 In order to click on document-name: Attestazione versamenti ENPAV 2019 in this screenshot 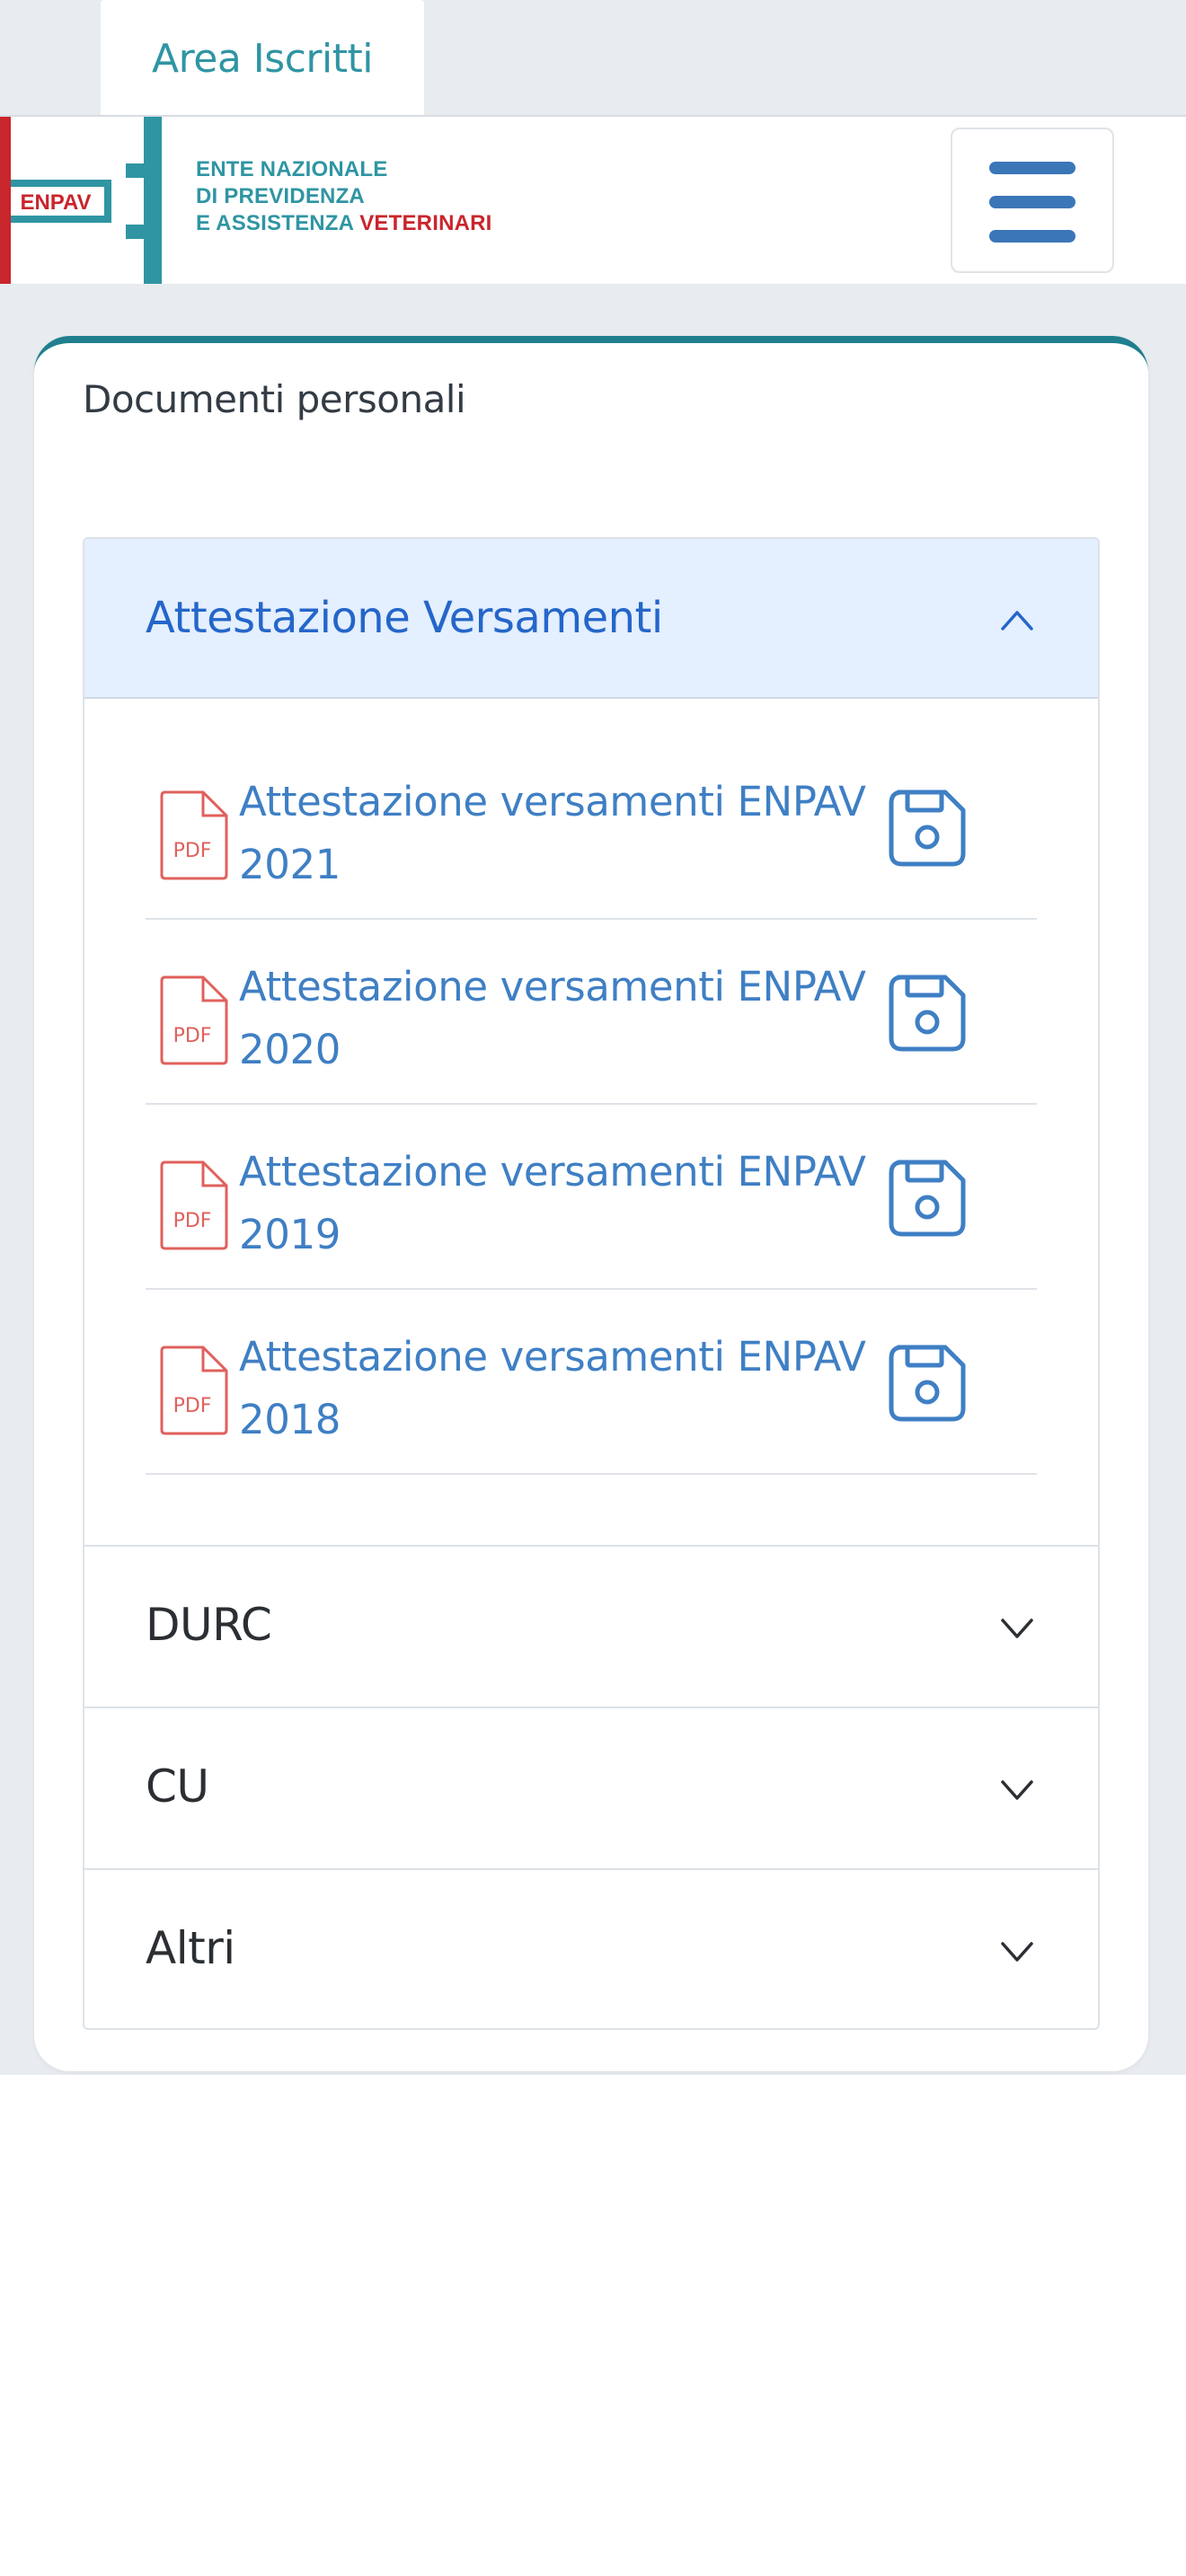, I will do `click(562, 1203)`.